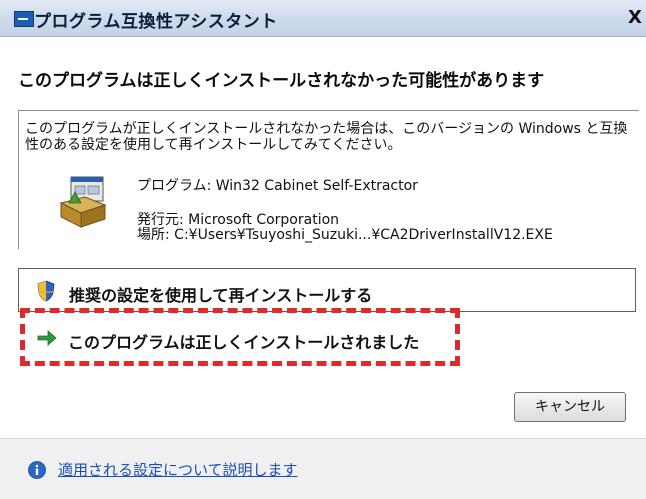 The image size is (646, 499). What do you see at coordinates (323, 468) in the screenshot?
I see `footer-bar: 適用される設定について説明します` at bounding box center [323, 468].